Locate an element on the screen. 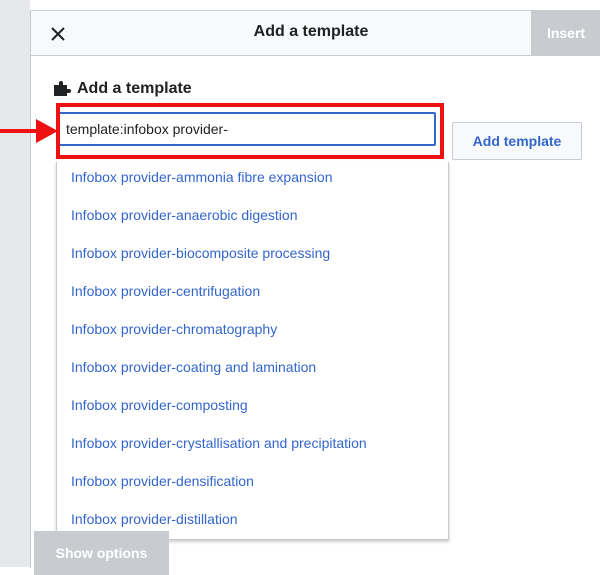  section-heading-text: Add a template is located at coordinates (134, 88).